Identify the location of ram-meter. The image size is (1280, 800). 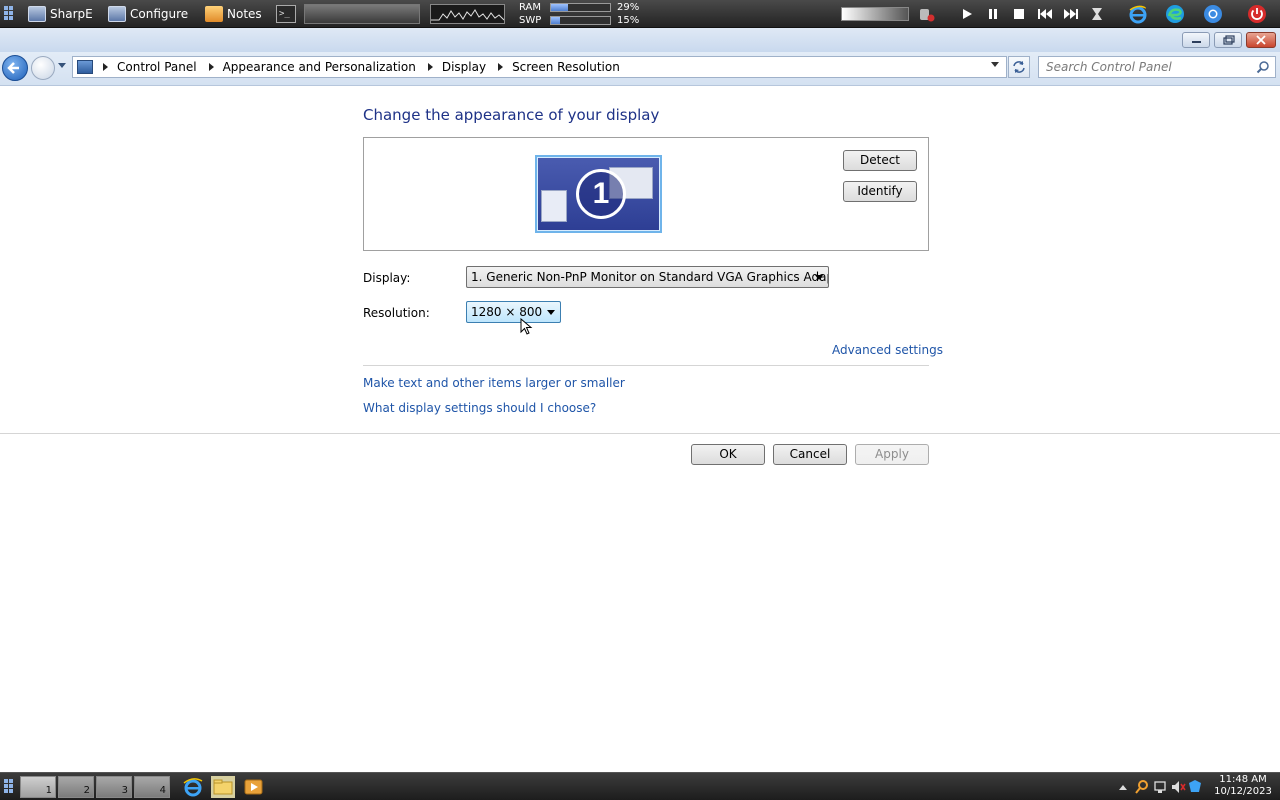
(580, 7).